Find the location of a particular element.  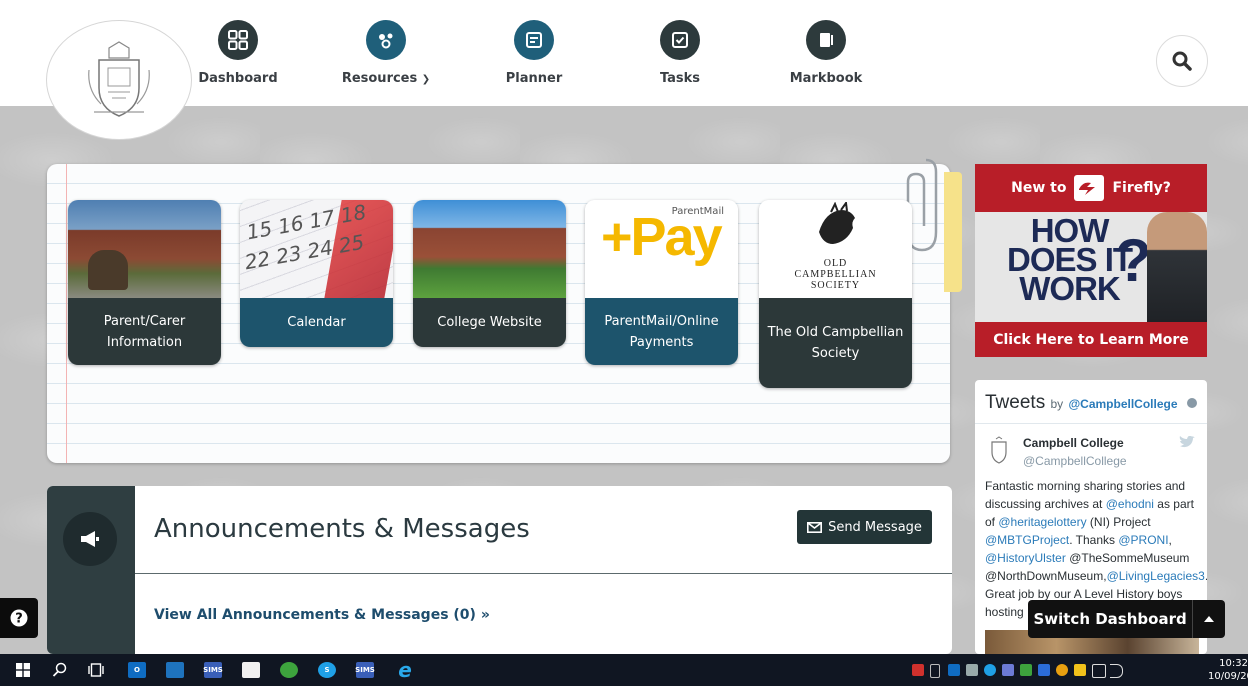

markbook-icon is located at coordinates (826, 40).